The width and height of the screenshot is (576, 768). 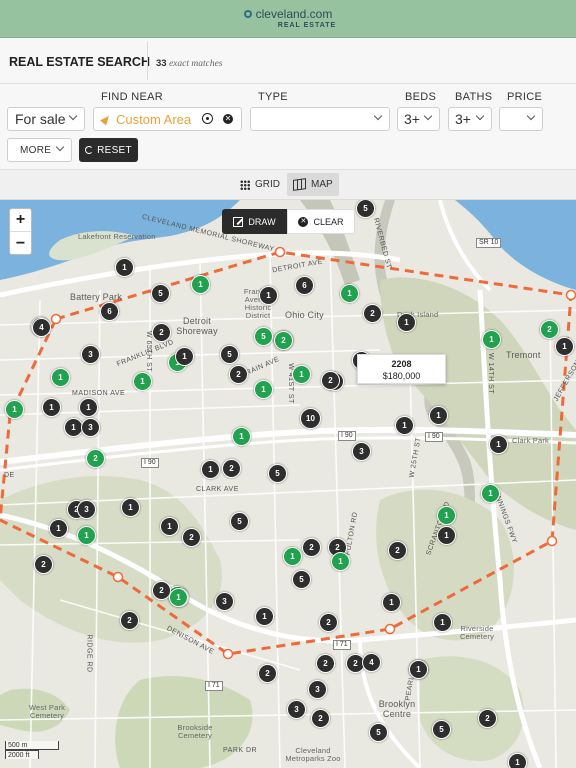 What do you see at coordinates (99, 393) in the screenshot?
I see `road-label: MADISON AVE` at bounding box center [99, 393].